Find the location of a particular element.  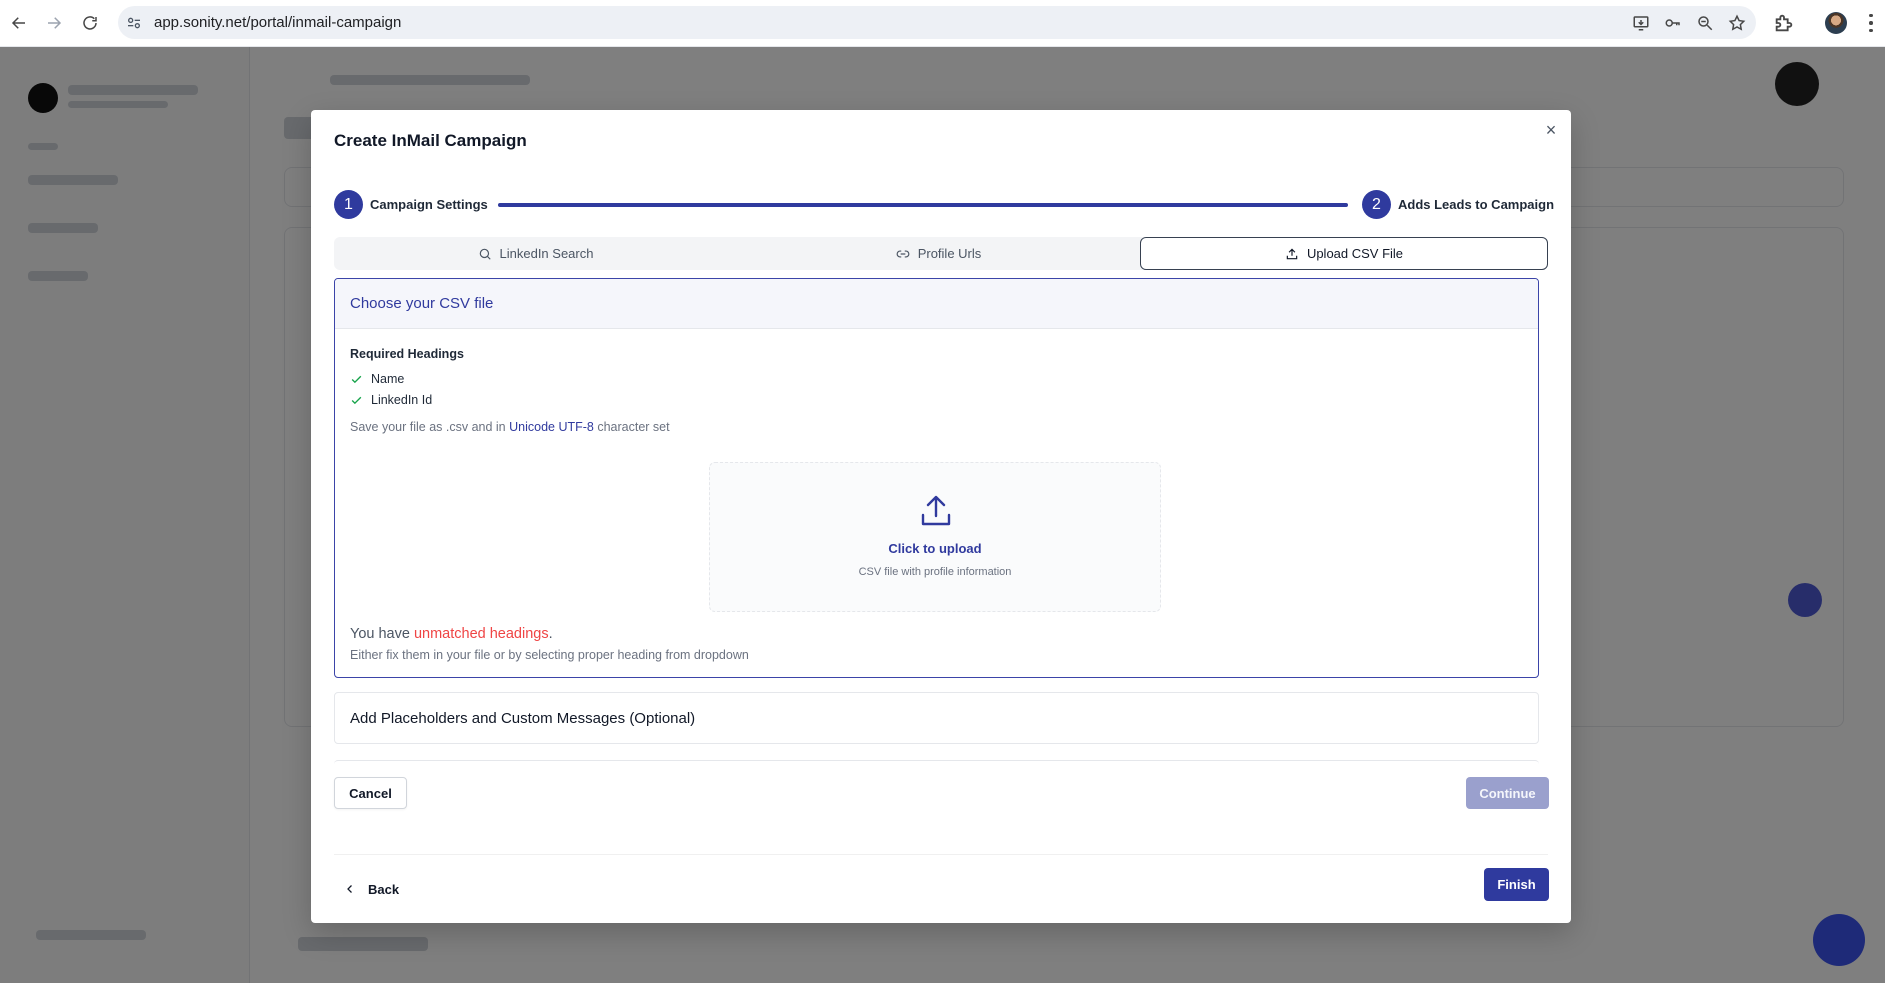

continue-button: Continue is located at coordinates (1507, 793).